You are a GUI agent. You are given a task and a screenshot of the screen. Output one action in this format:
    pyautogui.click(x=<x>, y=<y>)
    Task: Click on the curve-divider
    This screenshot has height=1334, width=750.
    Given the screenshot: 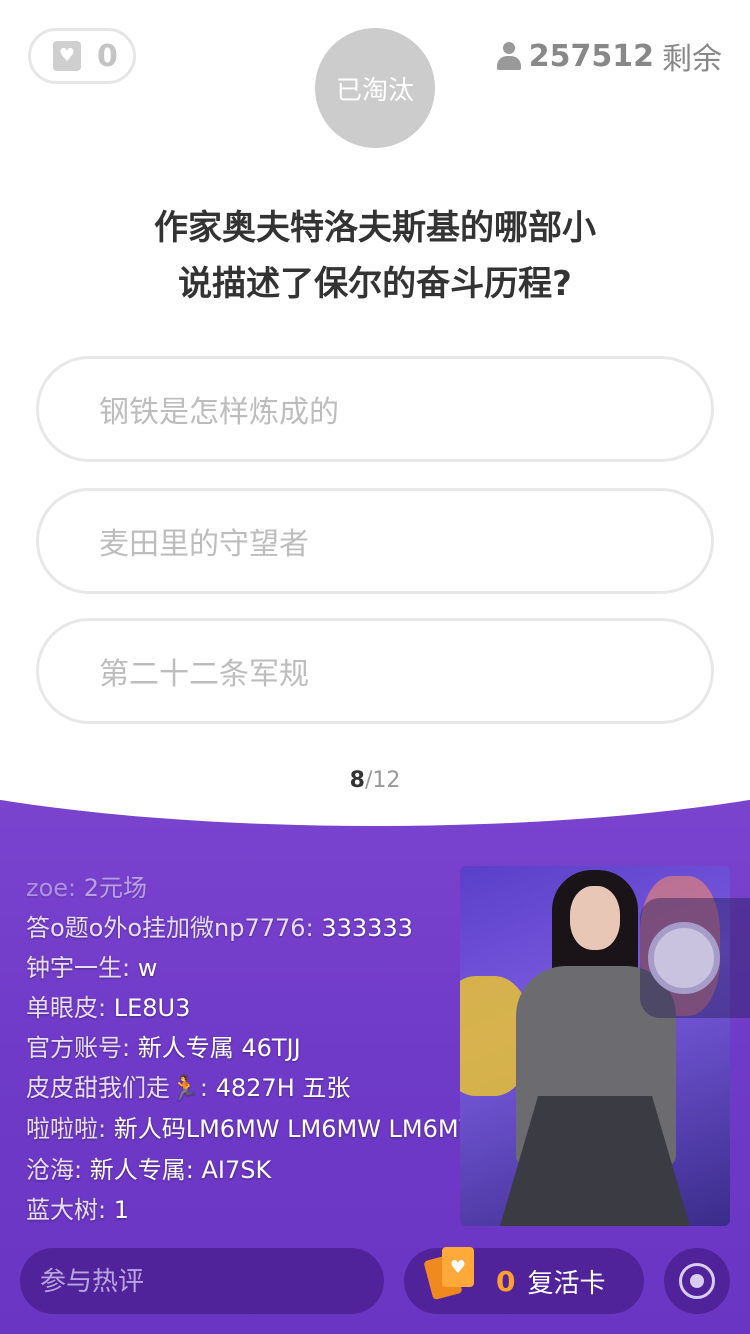 What is the action you would take?
    pyautogui.click(x=375, y=808)
    